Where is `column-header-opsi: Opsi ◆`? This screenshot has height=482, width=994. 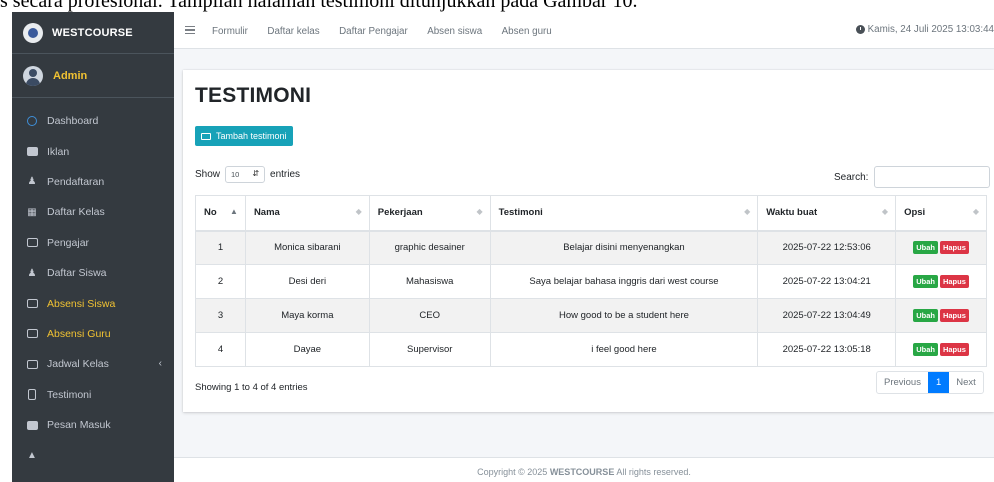 column-header-opsi: Opsi ◆ is located at coordinates (941, 213).